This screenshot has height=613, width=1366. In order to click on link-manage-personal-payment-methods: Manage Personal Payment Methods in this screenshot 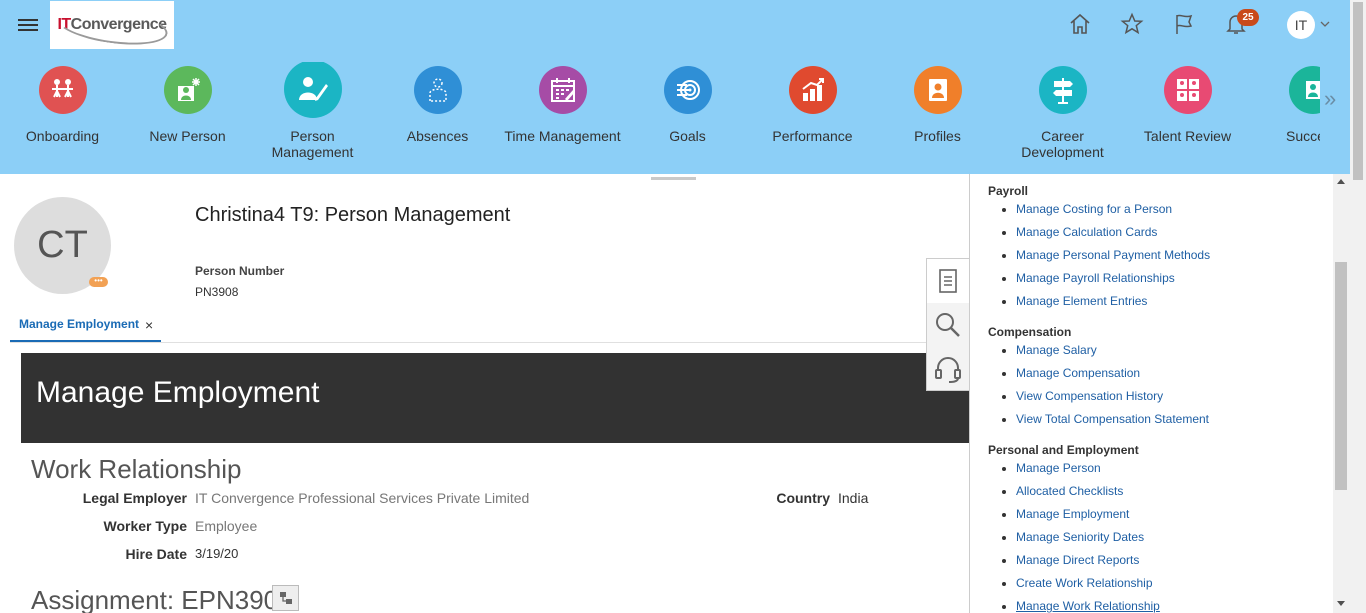, I will do `click(1113, 255)`.